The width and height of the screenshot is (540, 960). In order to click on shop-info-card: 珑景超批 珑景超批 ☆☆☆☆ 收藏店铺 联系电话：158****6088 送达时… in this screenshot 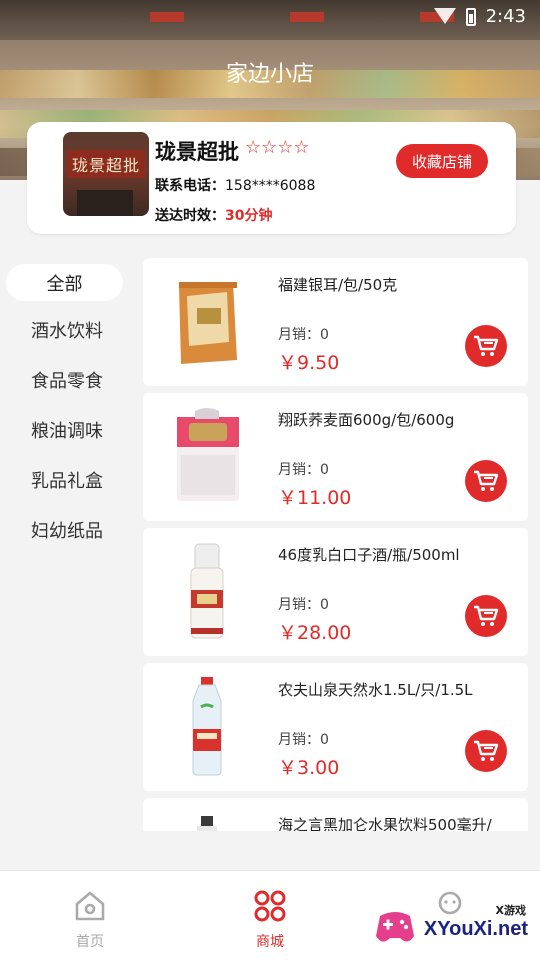, I will do `click(271, 178)`.